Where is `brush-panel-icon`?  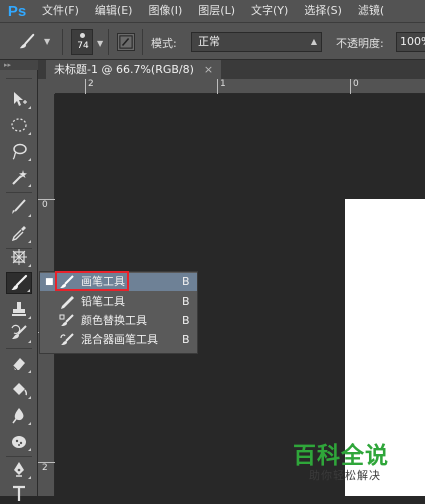
brush-panel-icon is located at coordinates (126, 42).